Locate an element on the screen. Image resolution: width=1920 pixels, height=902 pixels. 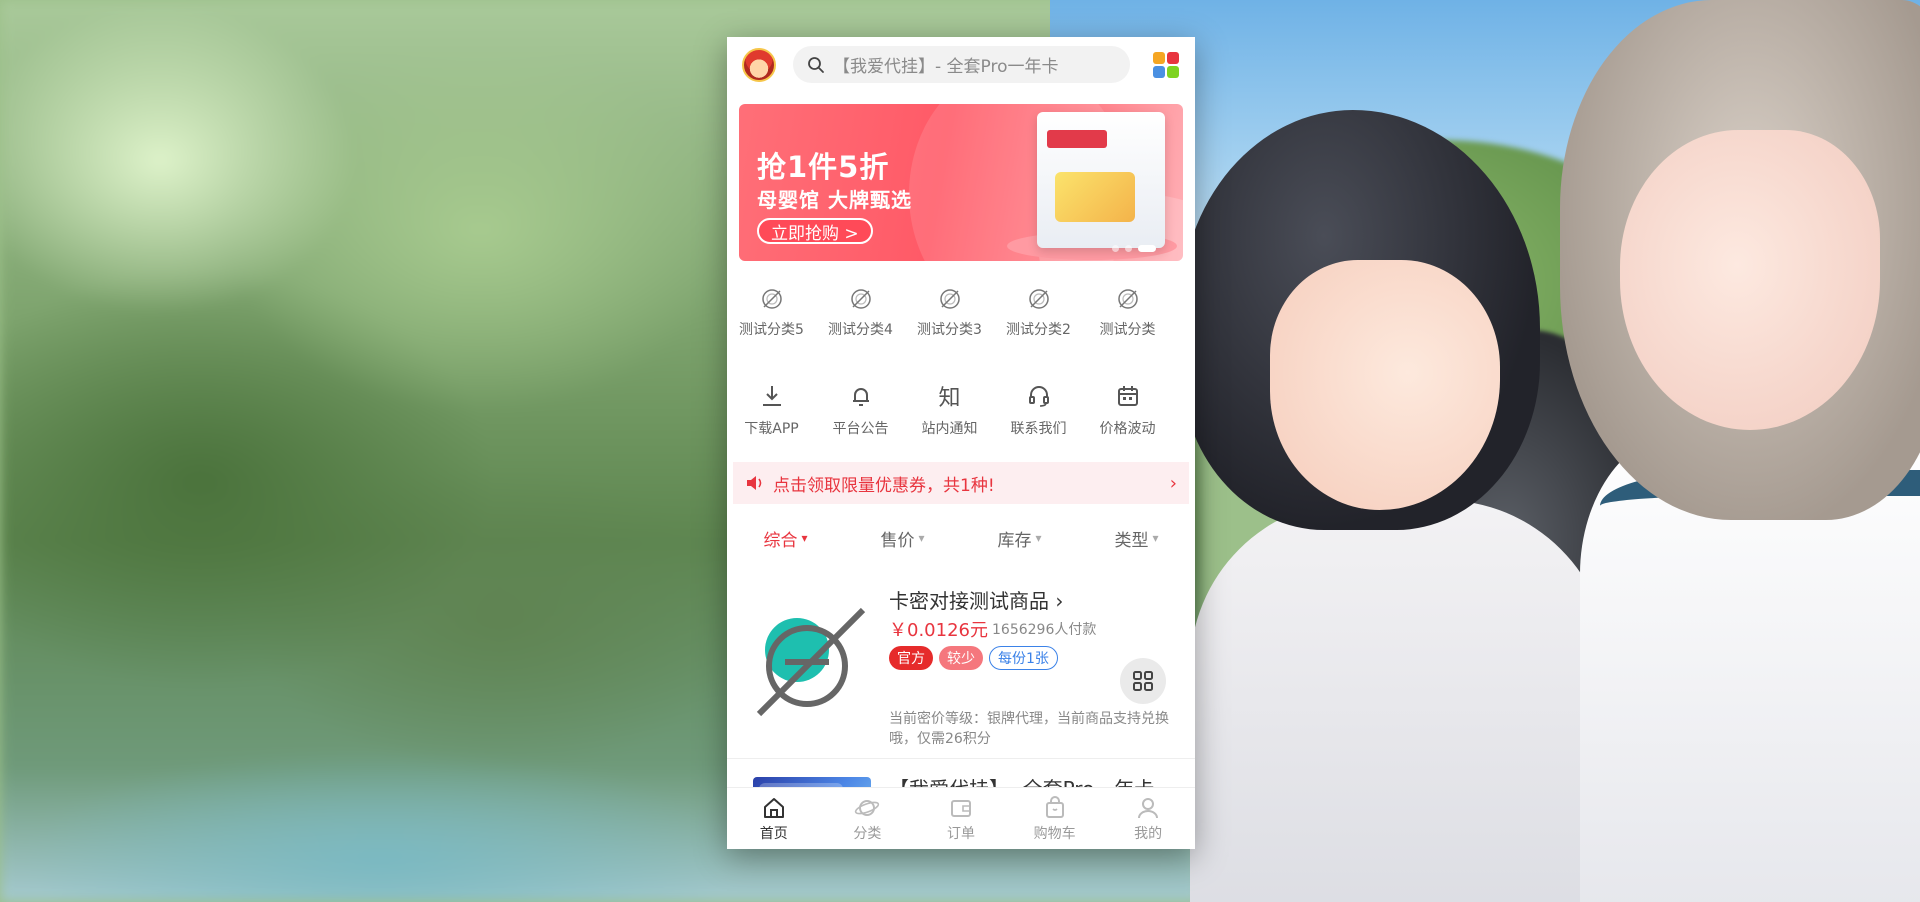
download-icon is located at coordinates (771, 396).